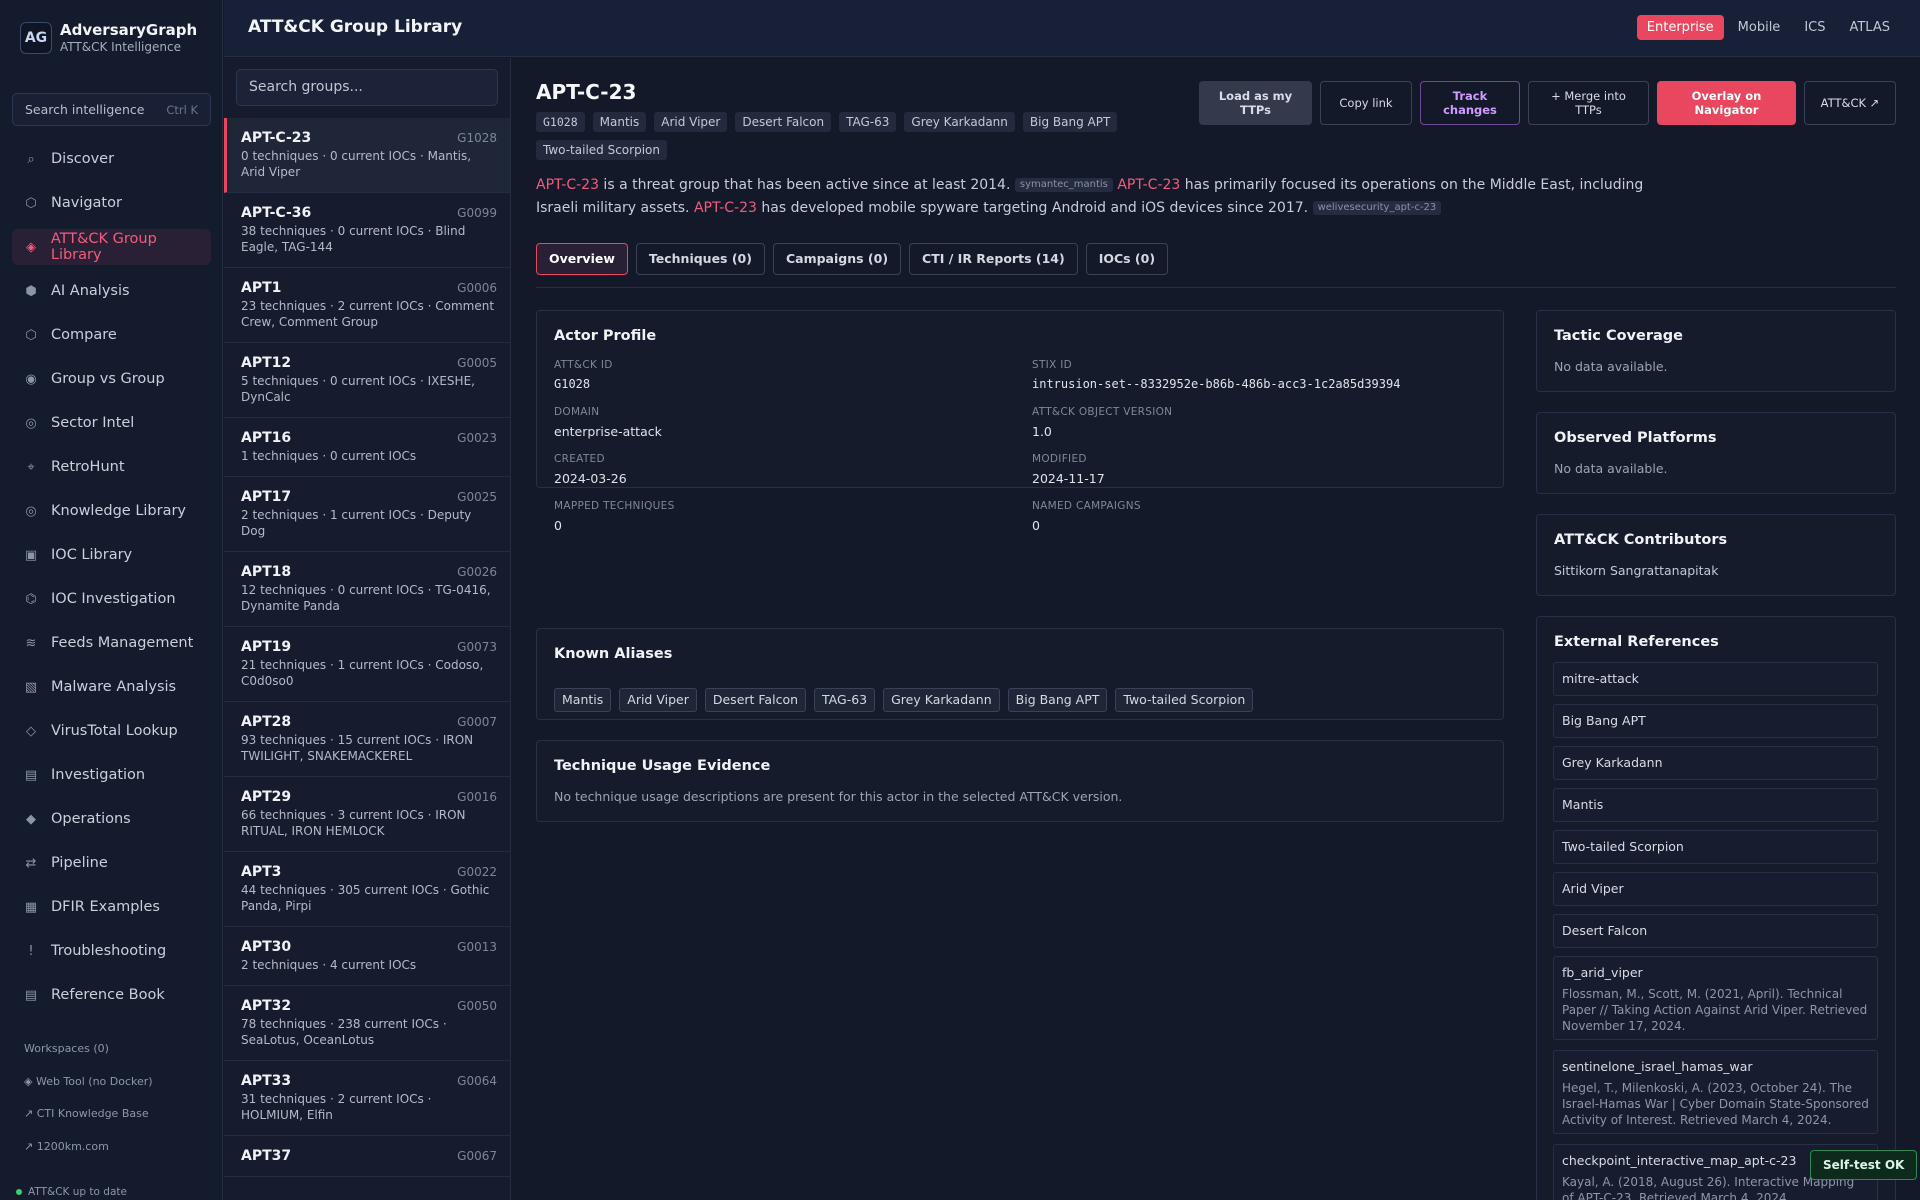 This screenshot has width=1920, height=1200. I want to click on sidebar-item-reference-book: ▤ Reference Book, so click(111, 995).